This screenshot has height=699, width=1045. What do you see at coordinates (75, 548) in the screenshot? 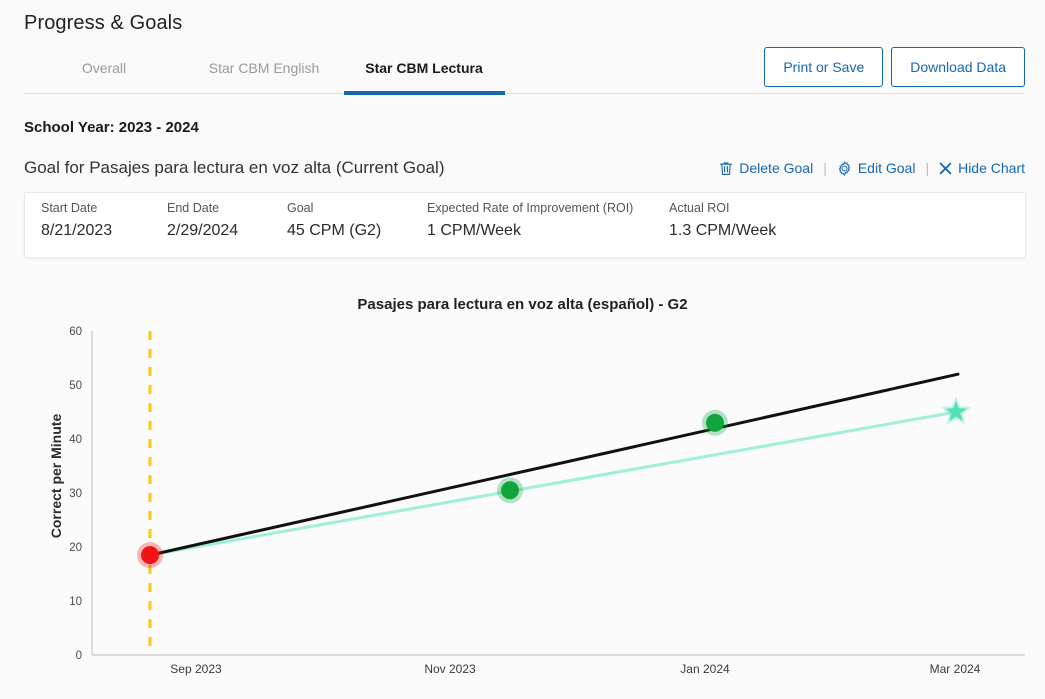
I see `y-tick-label: 20` at bounding box center [75, 548].